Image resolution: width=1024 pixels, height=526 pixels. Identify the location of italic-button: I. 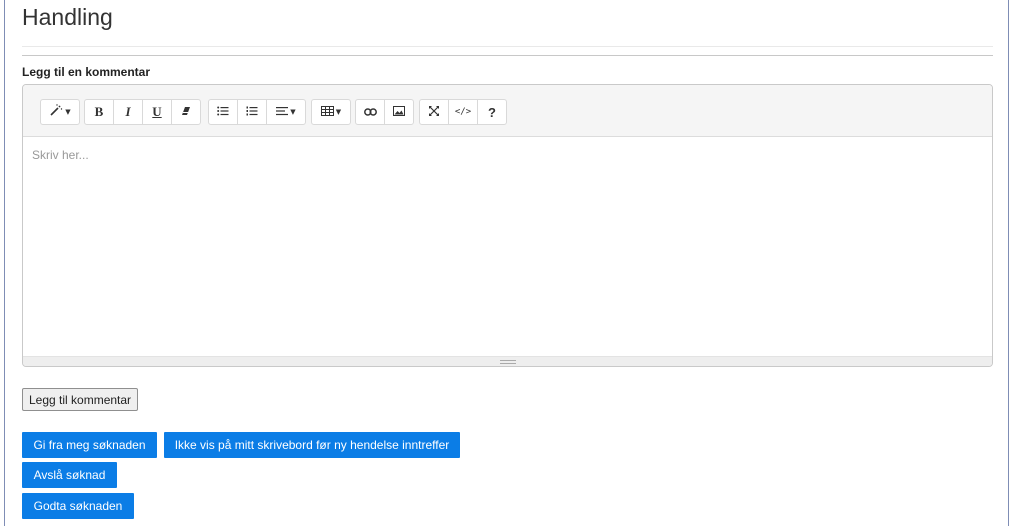
(128, 112).